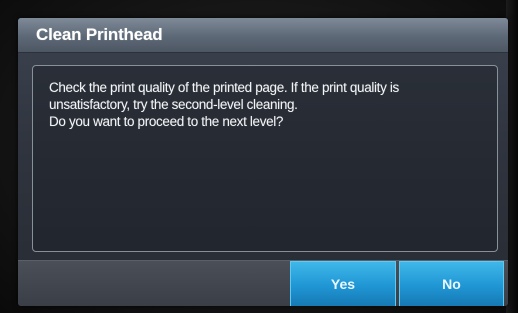  I want to click on no-button: No, so click(451, 283).